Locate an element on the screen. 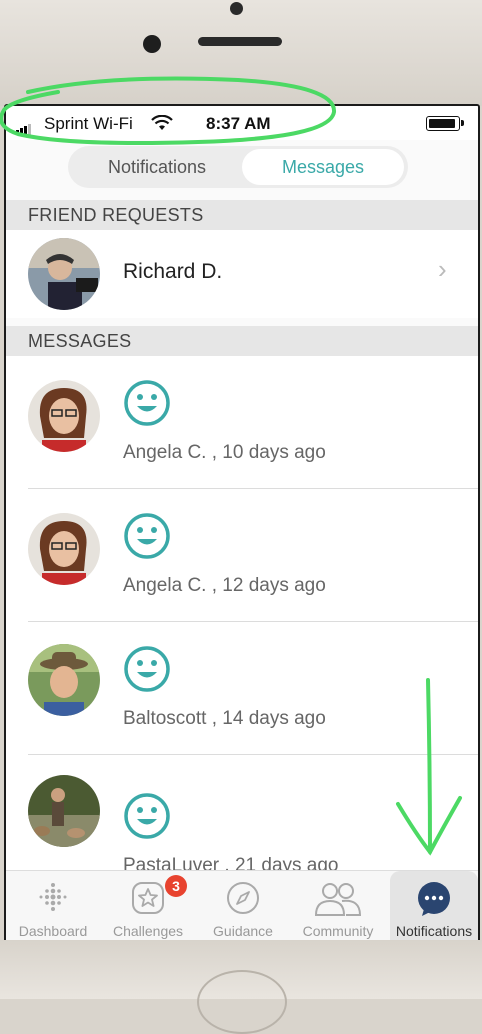 The width and height of the screenshot is (482, 1034). nav-community: Community is located at coordinates (338, 906).